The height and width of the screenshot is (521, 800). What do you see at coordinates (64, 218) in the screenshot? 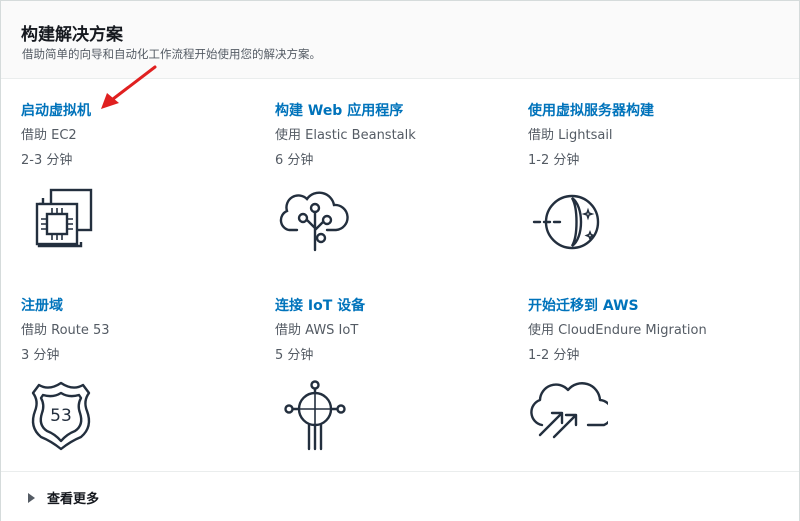
I see `ec2-chip-icon` at bounding box center [64, 218].